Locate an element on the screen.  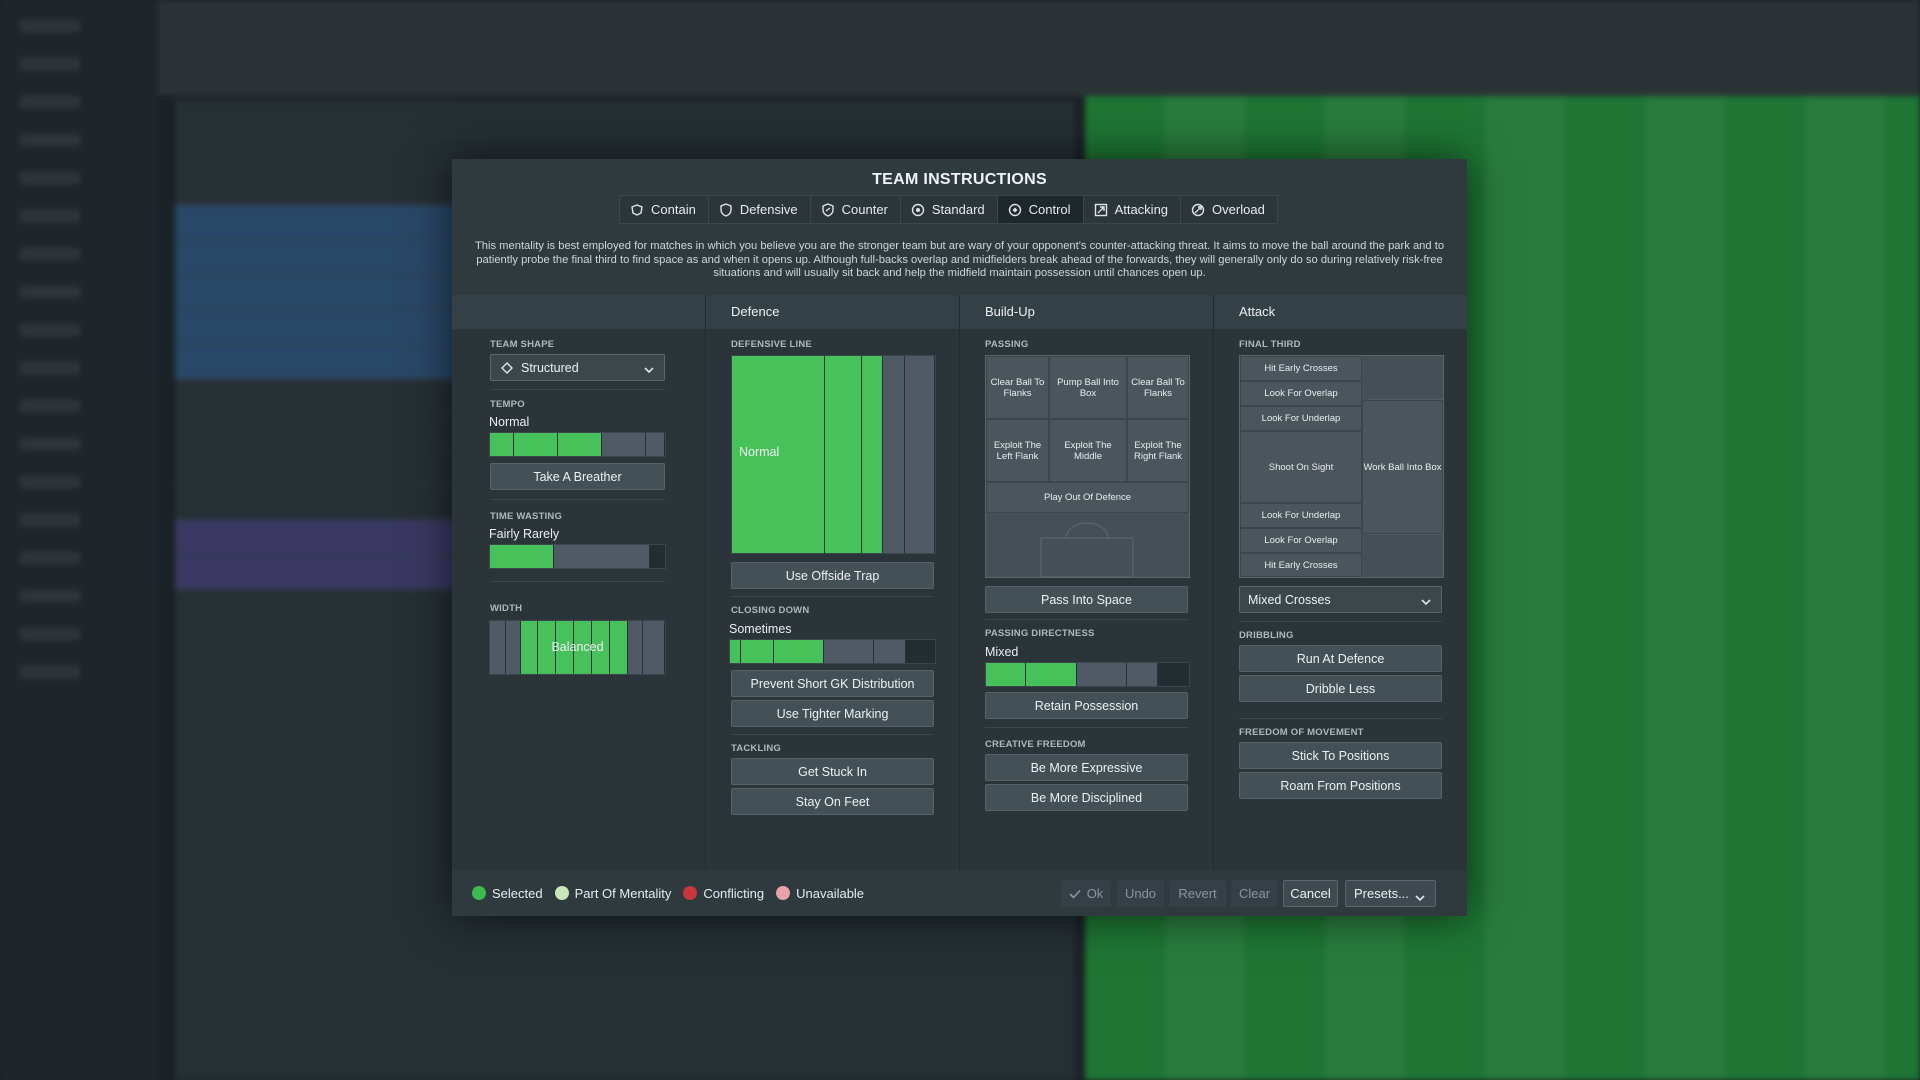
pass-into-space-button: Pass Into Space is located at coordinates (1086, 599).